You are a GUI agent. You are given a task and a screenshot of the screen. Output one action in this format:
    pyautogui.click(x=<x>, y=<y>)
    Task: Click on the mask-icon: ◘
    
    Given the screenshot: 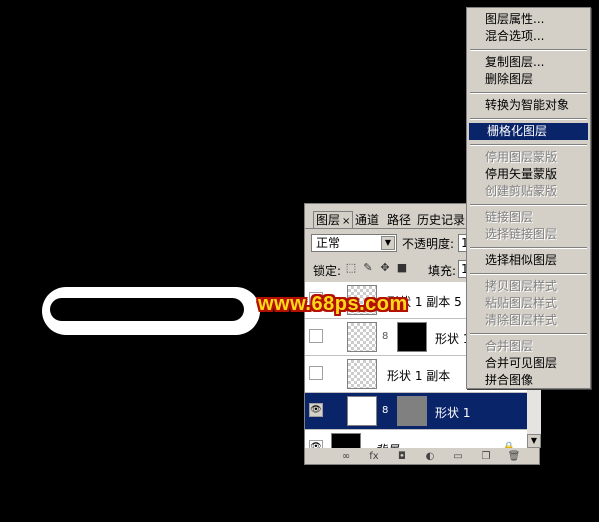 What is the action you would take?
    pyautogui.click(x=402, y=456)
    